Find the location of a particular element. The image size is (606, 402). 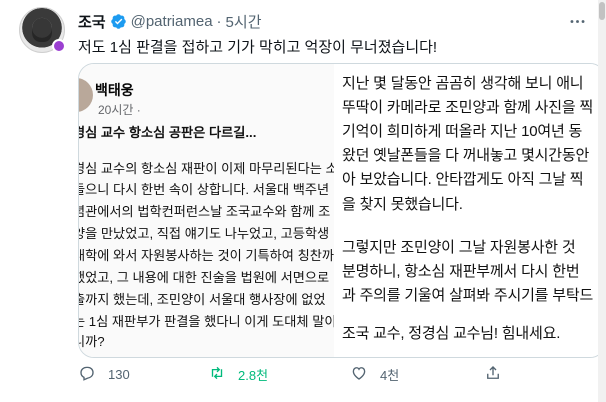

fb-author: 백태웅 is located at coordinates (114, 90).